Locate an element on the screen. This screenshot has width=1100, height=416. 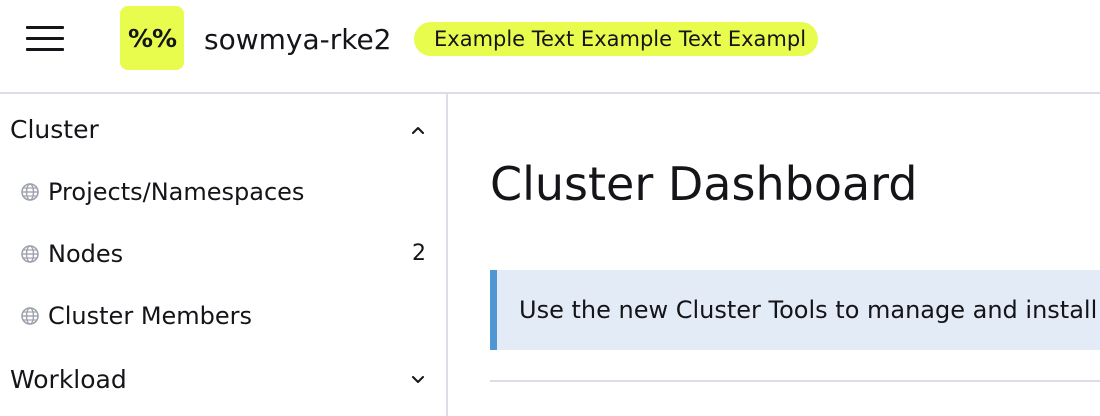
cluster-name: sowmya-rke2 is located at coordinates (298, 39).